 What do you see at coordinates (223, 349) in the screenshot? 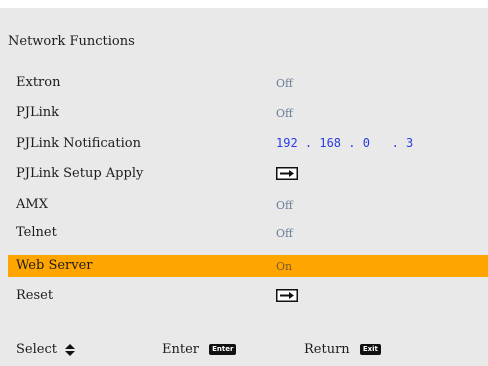
I see `enter-key-icon: Enter` at bounding box center [223, 349].